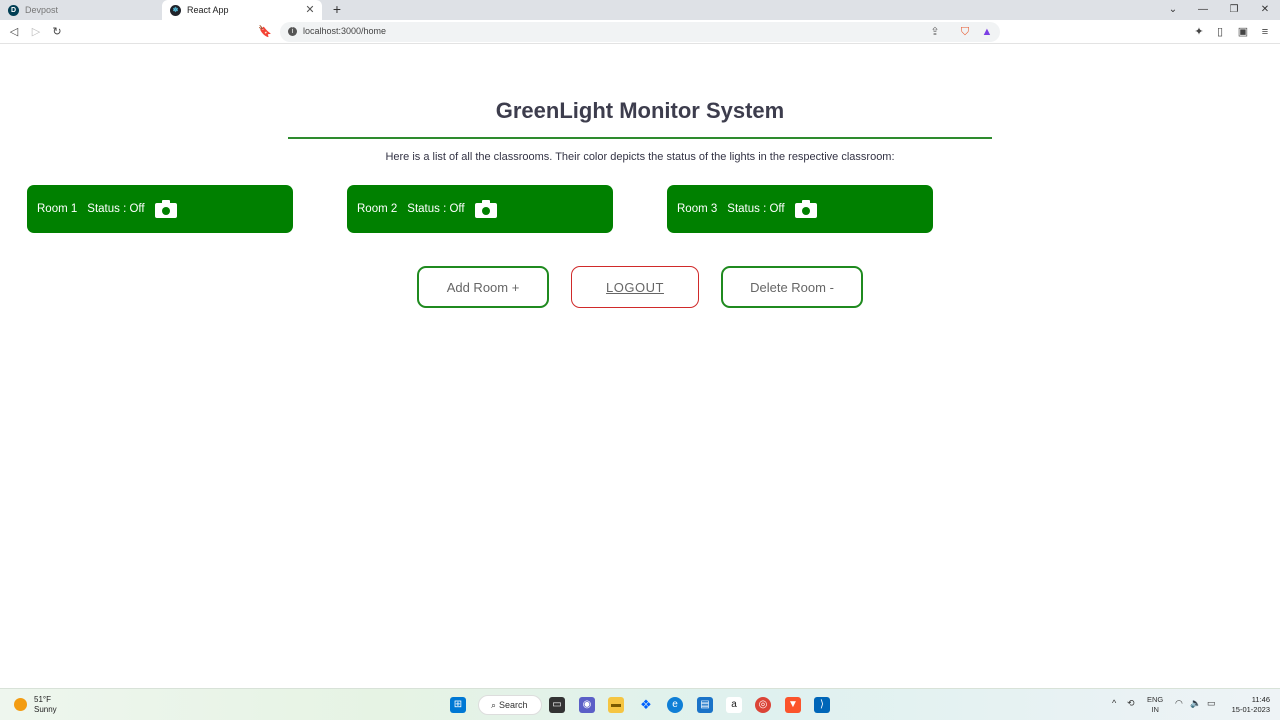 The width and height of the screenshot is (1280, 720). What do you see at coordinates (81, 10) in the screenshot?
I see `tab-devpost: D Devpost` at bounding box center [81, 10].